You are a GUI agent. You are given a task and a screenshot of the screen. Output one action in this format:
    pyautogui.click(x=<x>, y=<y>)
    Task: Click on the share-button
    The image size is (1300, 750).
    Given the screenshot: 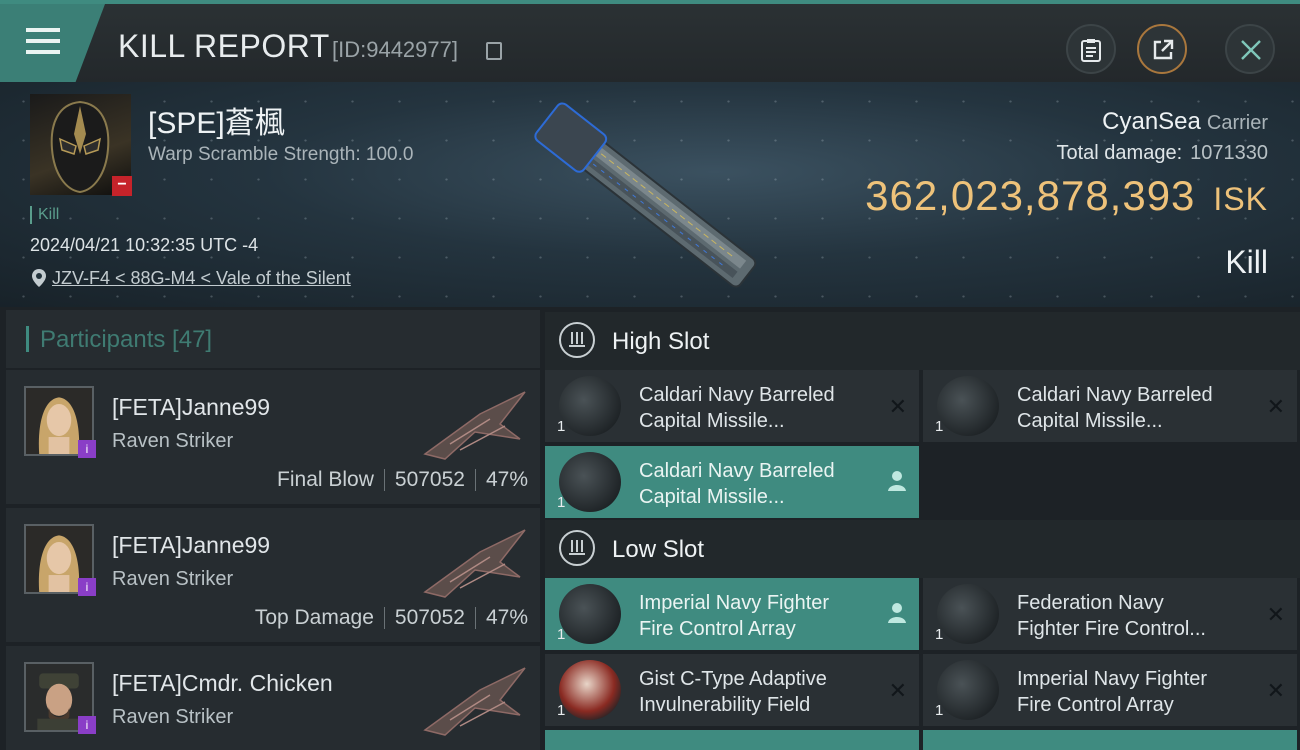 What is the action you would take?
    pyautogui.click(x=1162, y=49)
    